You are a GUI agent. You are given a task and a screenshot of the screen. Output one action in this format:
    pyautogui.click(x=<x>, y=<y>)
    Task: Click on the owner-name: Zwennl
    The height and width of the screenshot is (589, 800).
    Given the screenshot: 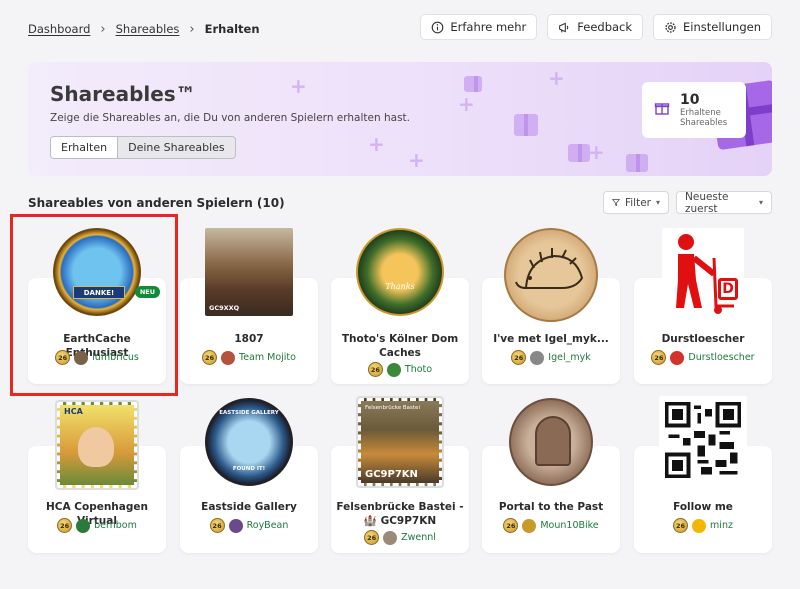 What is the action you would take?
    pyautogui.click(x=418, y=537)
    